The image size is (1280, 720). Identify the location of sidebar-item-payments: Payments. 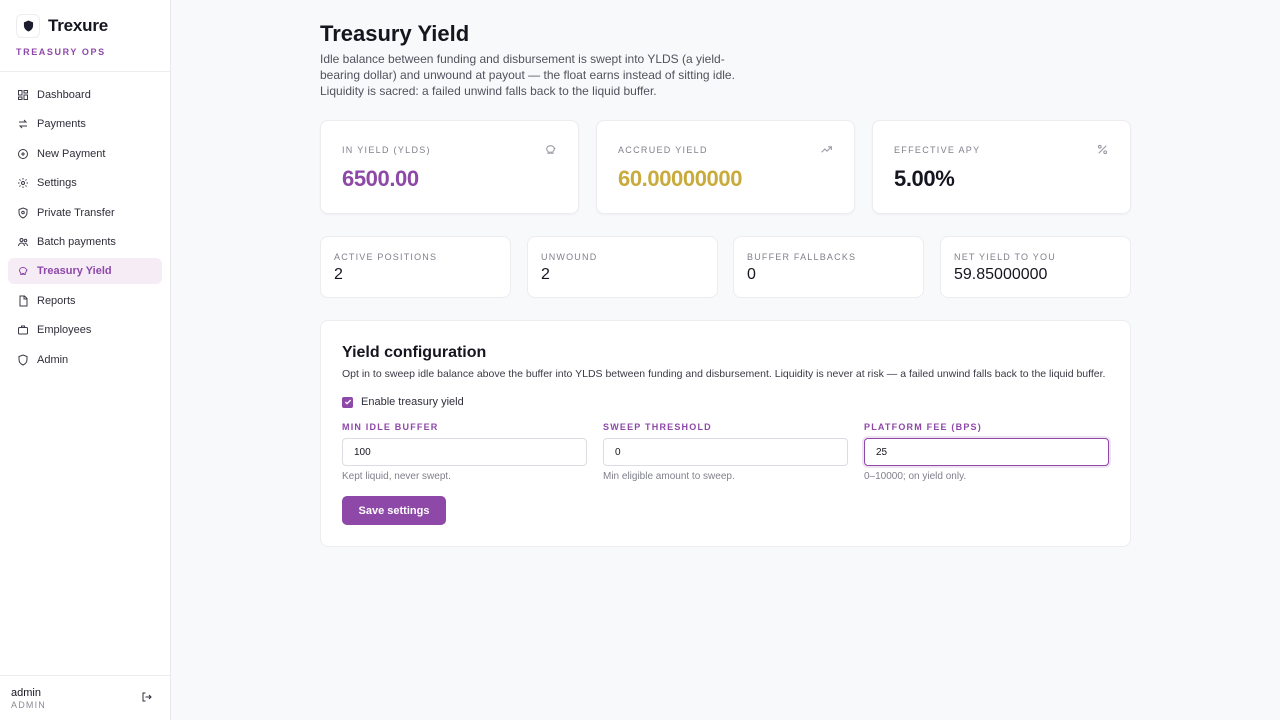
(85, 124).